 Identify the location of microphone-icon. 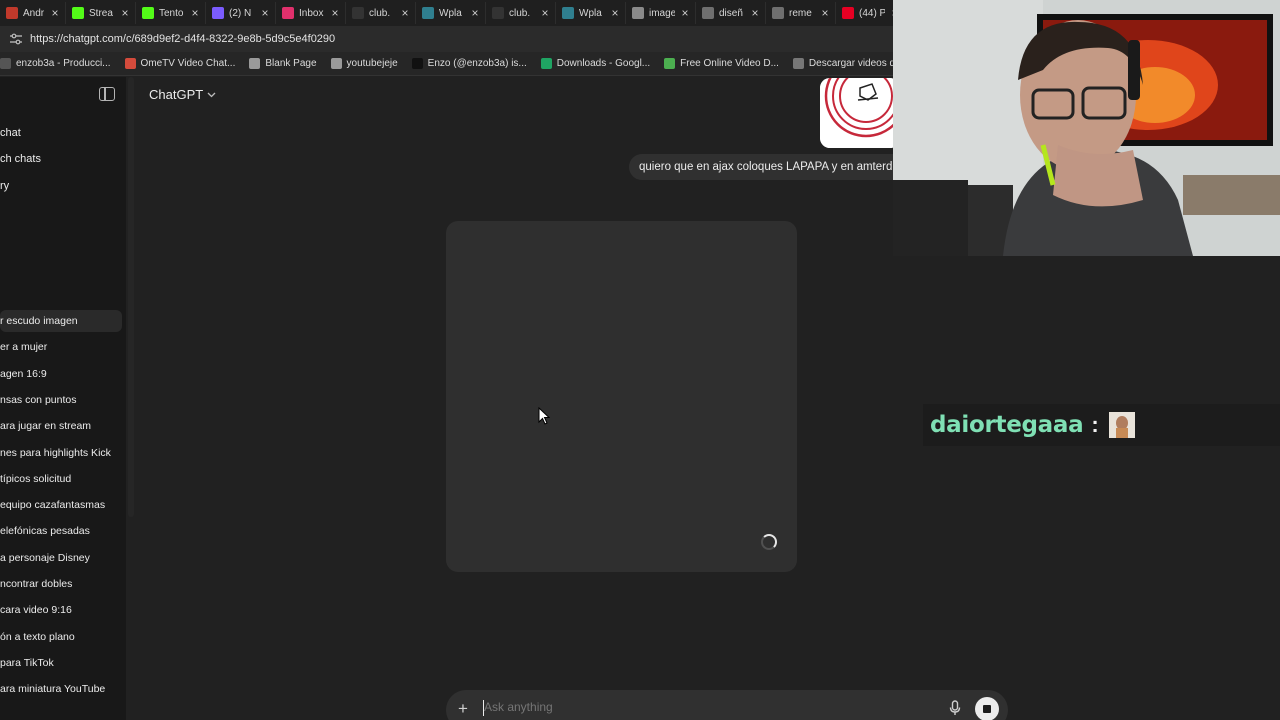
(955, 708).